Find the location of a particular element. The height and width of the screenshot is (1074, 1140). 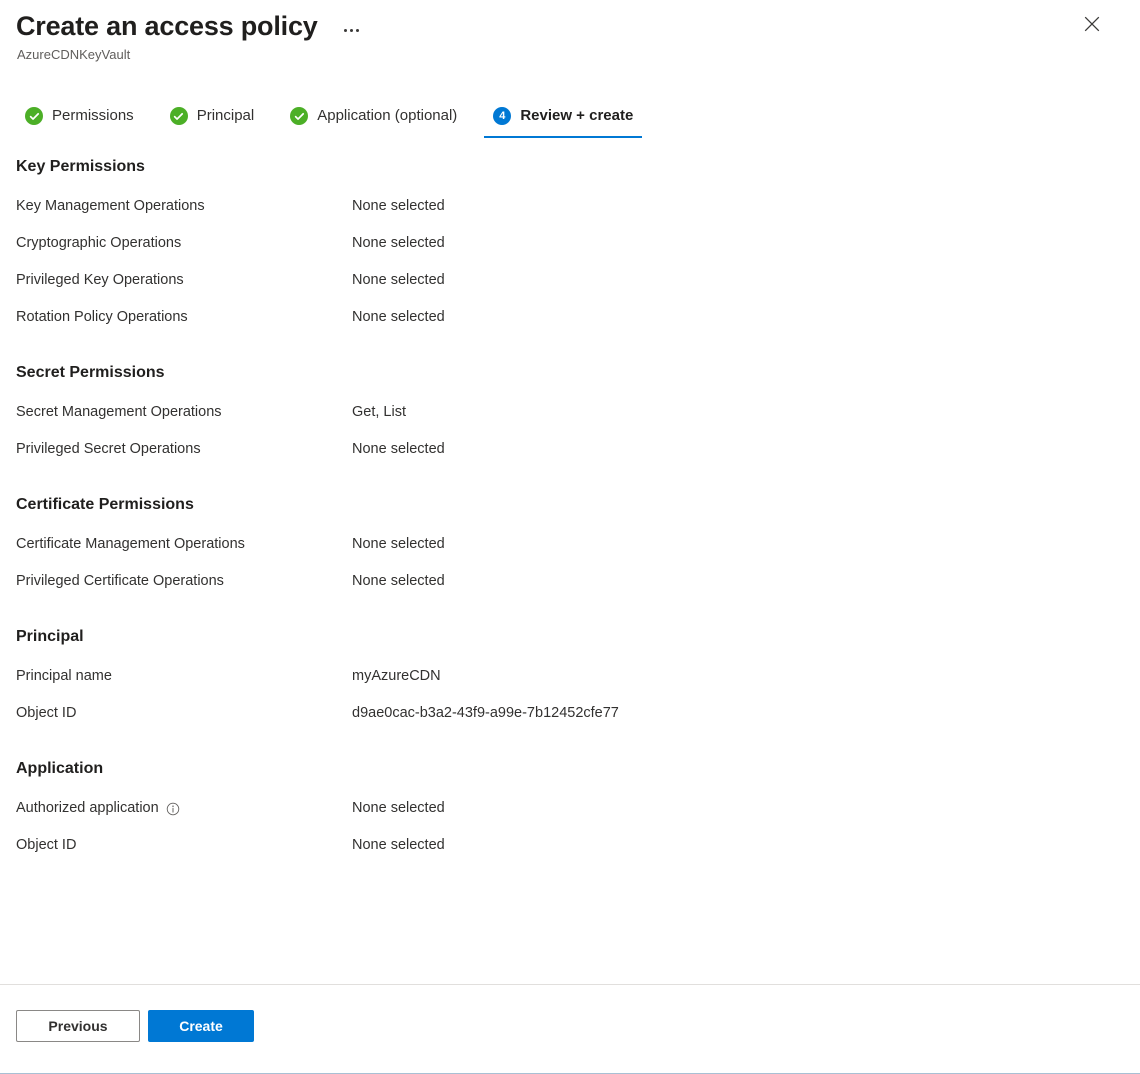

summary-row: Cryptographic Operations None selected is located at coordinates (570, 251).